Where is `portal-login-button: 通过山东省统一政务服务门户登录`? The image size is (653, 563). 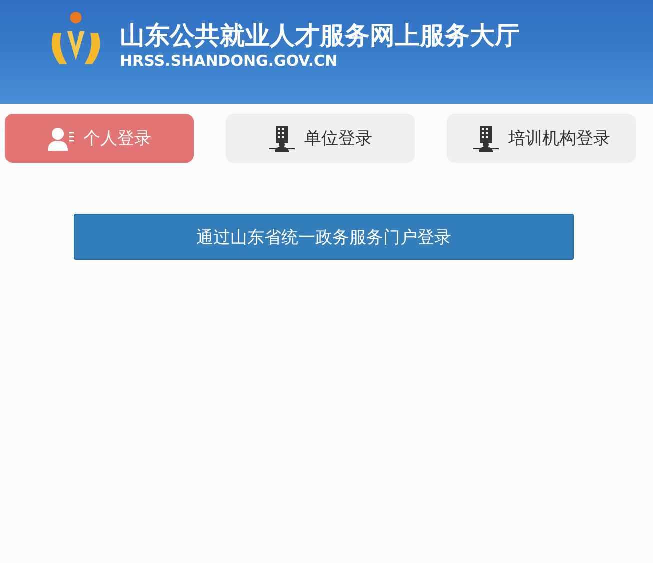
portal-login-button: 通过山东省统一政务服务门户登录 is located at coordinates (324, 237).